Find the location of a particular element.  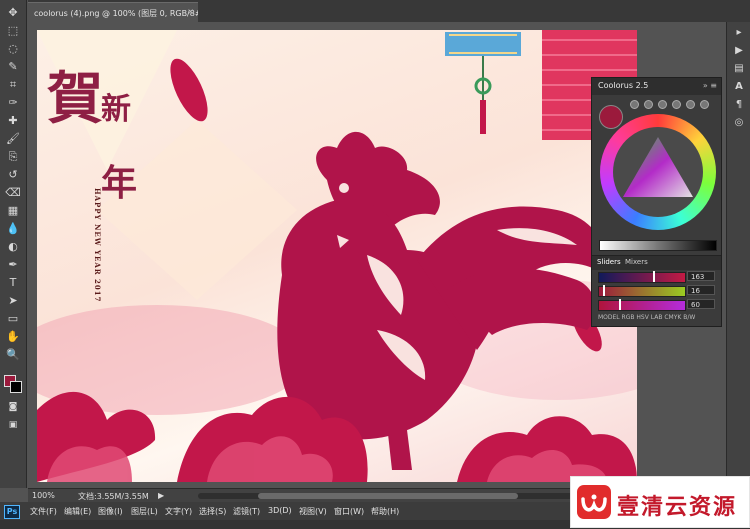

horizontal-scrollbar is located at coordinates (398, 496).